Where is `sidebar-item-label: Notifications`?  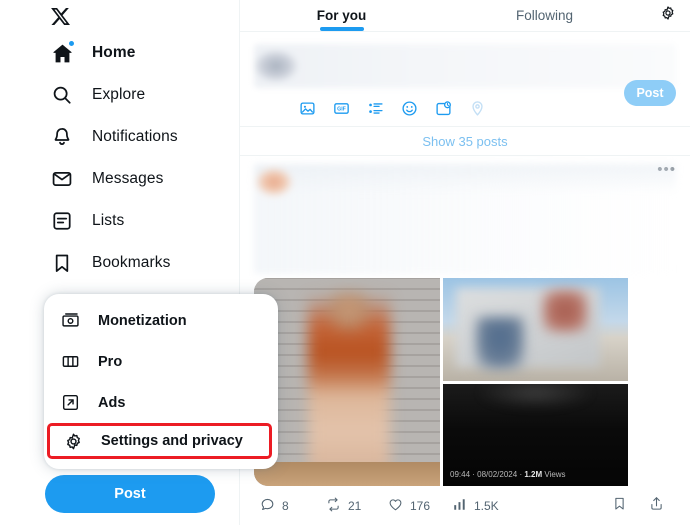 sidebar-item-label: Notifications is located at coordinates (135, 136).